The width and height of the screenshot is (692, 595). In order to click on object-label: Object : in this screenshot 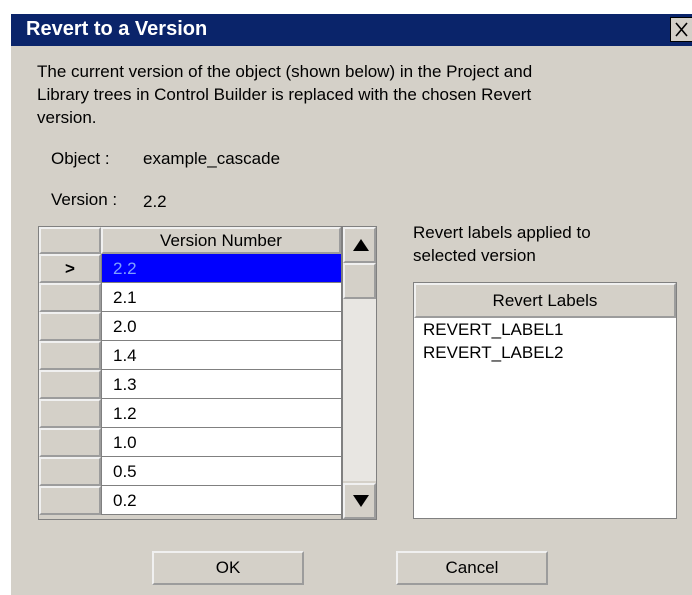, I will do `click(80, 158)`.